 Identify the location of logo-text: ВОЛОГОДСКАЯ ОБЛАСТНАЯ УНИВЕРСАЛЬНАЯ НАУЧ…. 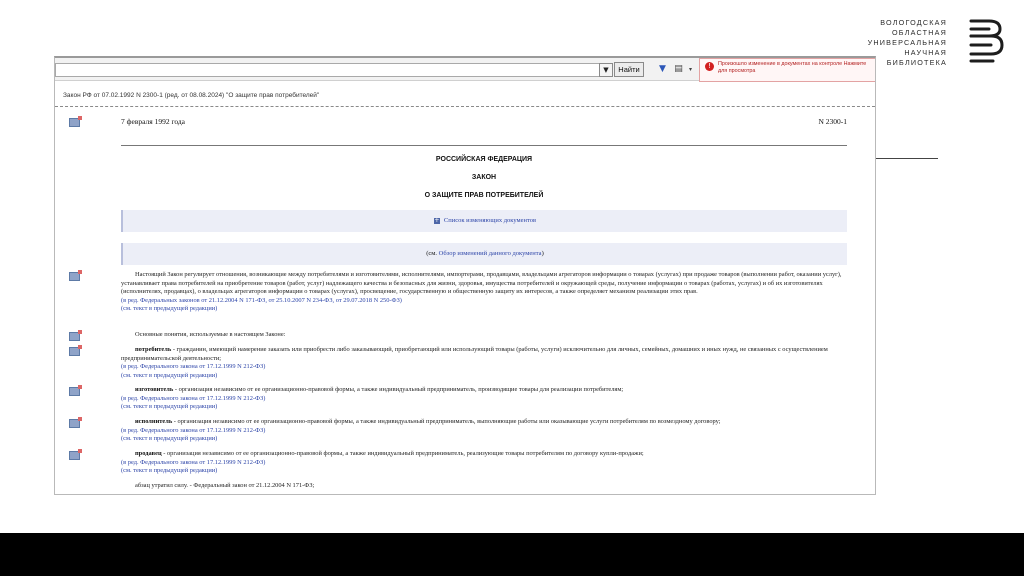
(907, 43).